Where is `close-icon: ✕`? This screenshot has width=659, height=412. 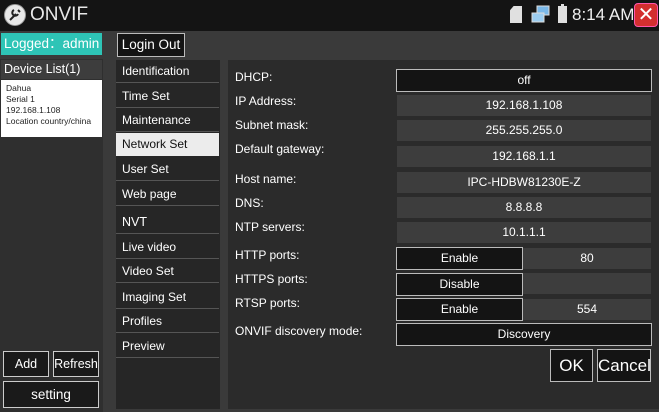
close-icon: ✕ is located at coordinates (646, 15).